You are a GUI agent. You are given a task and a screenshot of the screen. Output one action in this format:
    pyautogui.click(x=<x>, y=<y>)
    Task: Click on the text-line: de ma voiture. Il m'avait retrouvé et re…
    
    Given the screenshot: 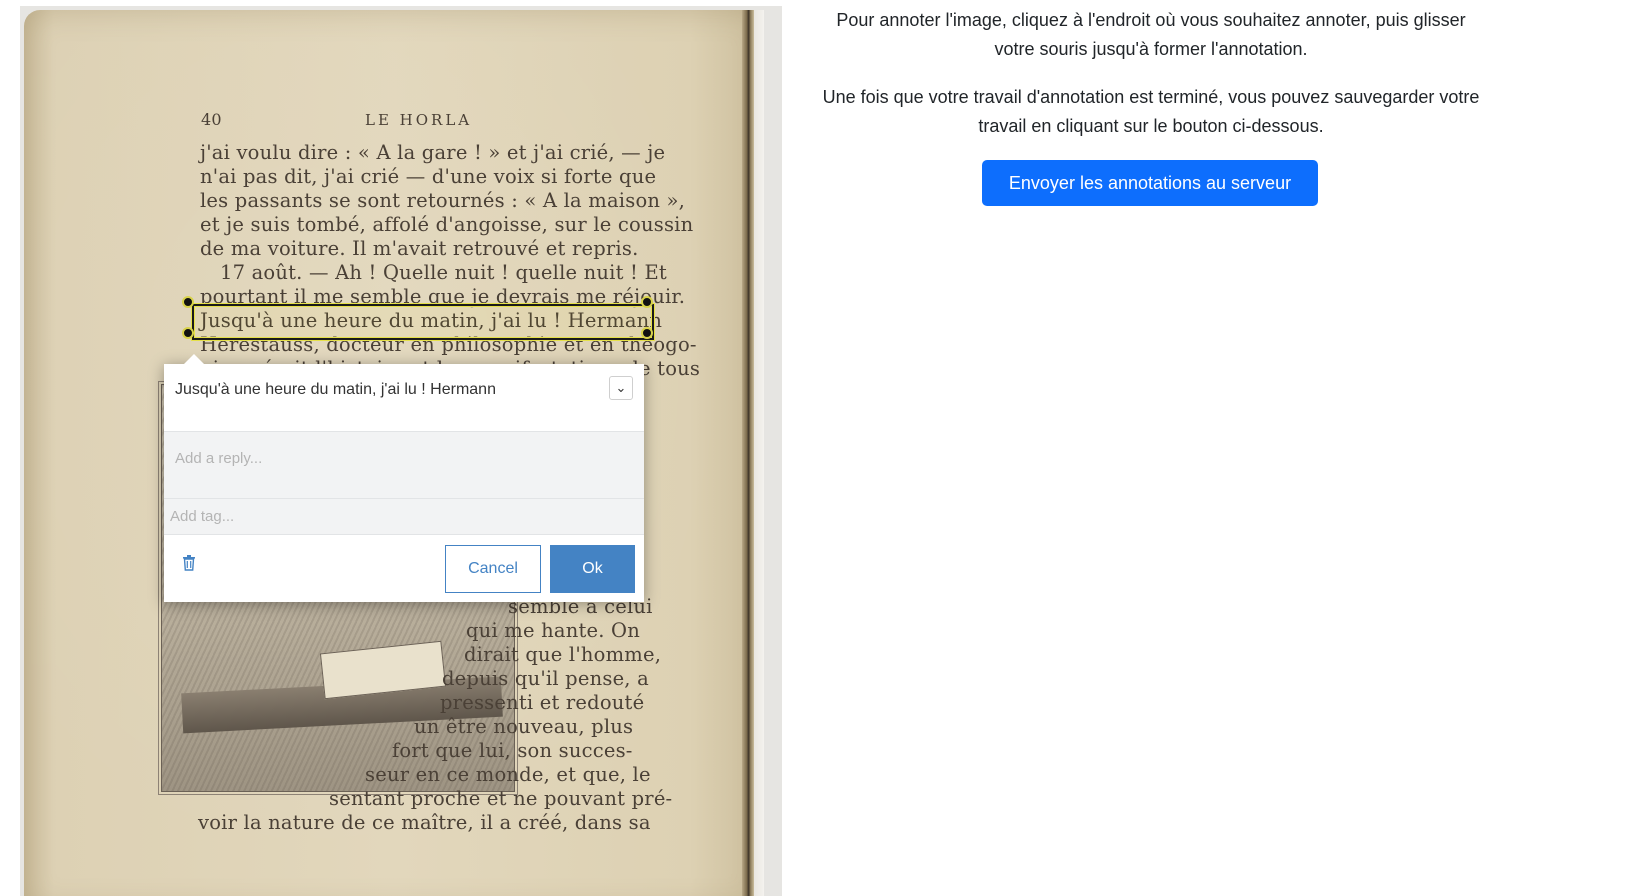 What is the action you would take?
    pyautogui.click(x=419, y=248)
    